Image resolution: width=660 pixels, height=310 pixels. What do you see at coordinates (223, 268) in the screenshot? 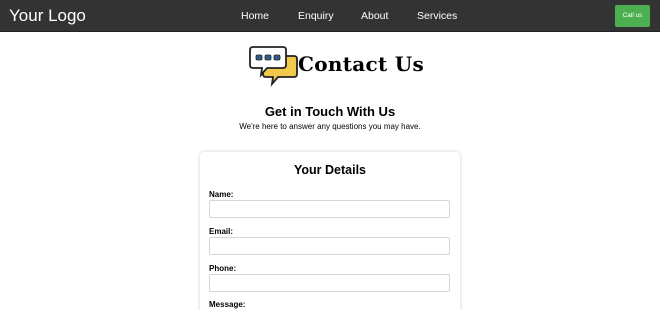
I see `phone-label: Phone:` at bounding box center [223, 268].